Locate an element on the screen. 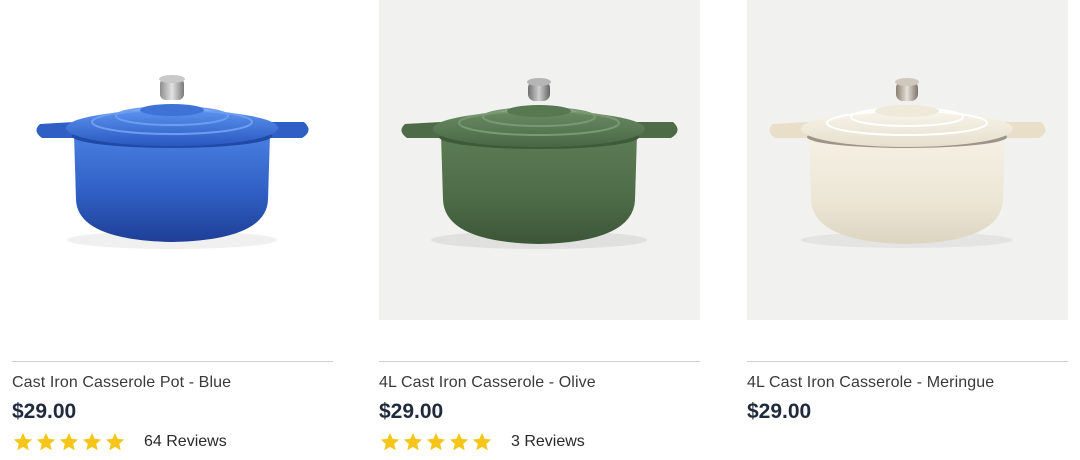  review-count: 3 Reviews is located at coordinates (548, 442).